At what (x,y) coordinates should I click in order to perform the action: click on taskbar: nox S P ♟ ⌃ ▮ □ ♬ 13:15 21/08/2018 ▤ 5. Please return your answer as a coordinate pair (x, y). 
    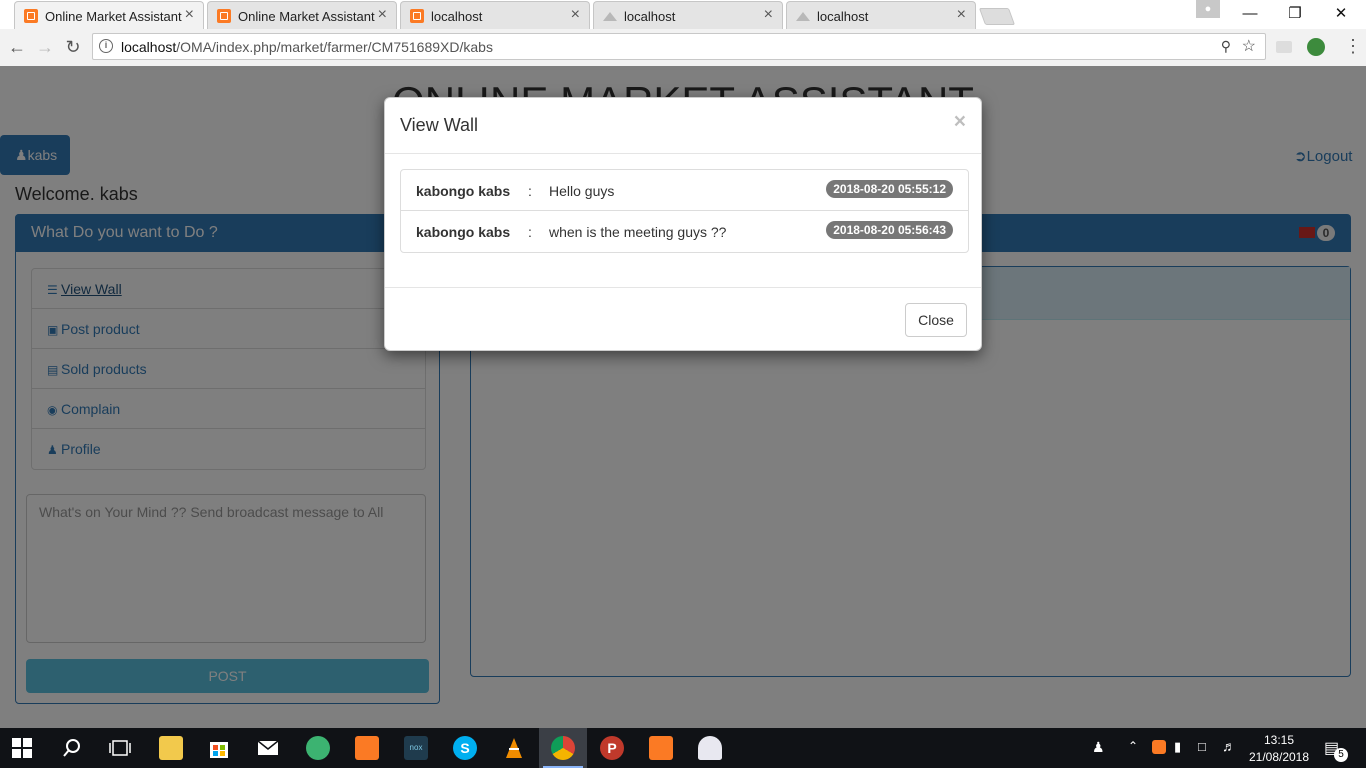
    Looking at the image, I should click on (683, 748).